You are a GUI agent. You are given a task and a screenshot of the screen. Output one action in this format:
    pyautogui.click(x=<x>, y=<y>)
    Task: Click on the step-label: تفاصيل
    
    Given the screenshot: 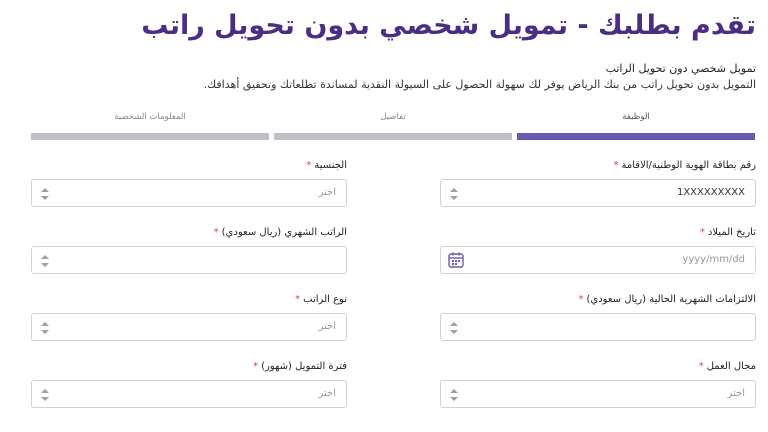 What is the action you would take?
    pyautogui.click(x=393, y=117)
    